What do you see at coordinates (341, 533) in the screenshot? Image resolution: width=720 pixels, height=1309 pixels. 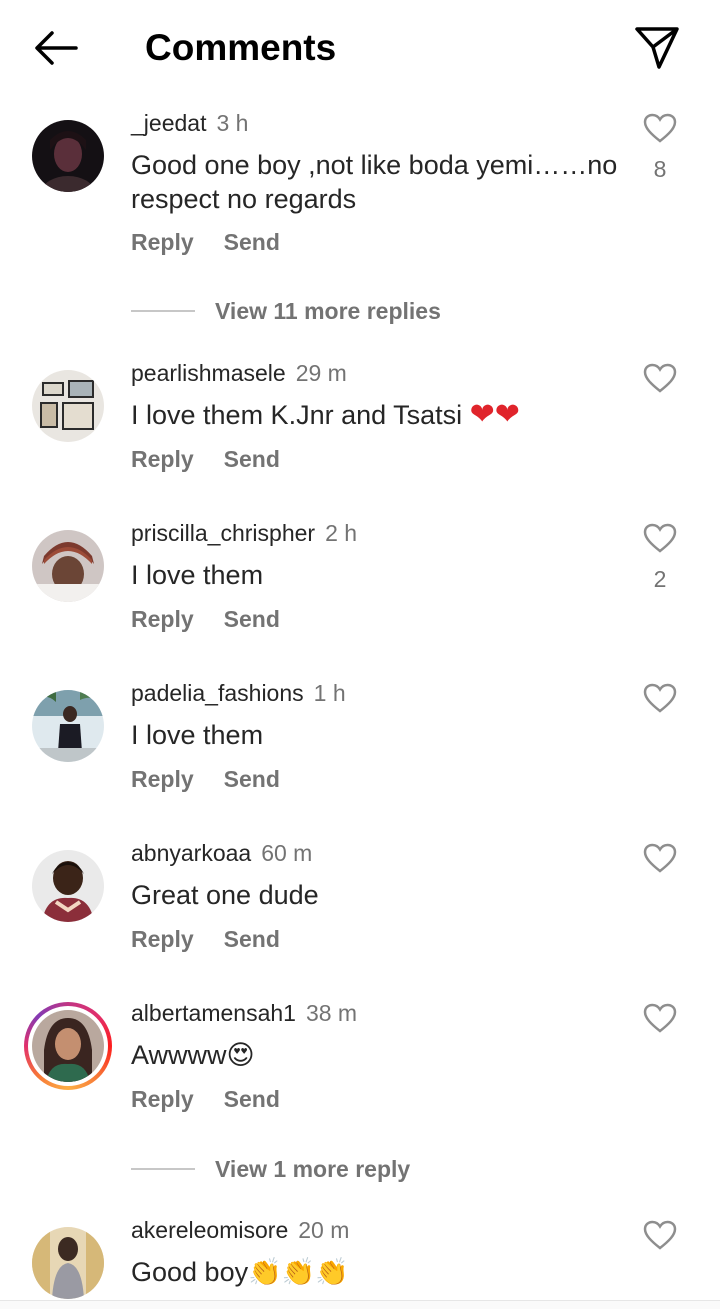 I see `comment-time: 2 h` at bounding box center [341, 533].